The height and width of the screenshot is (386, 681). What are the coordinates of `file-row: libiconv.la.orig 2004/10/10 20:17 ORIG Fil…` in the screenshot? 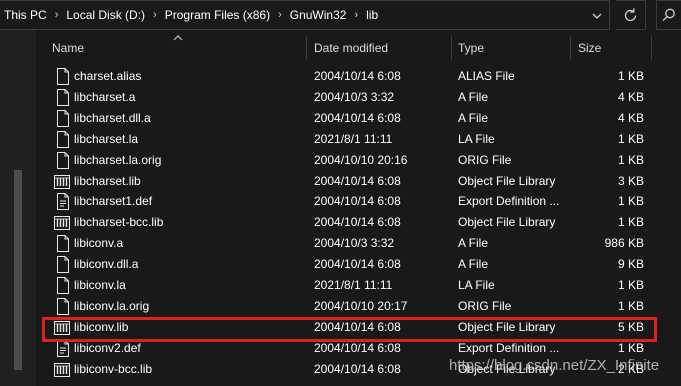 It's located at (360, 306).